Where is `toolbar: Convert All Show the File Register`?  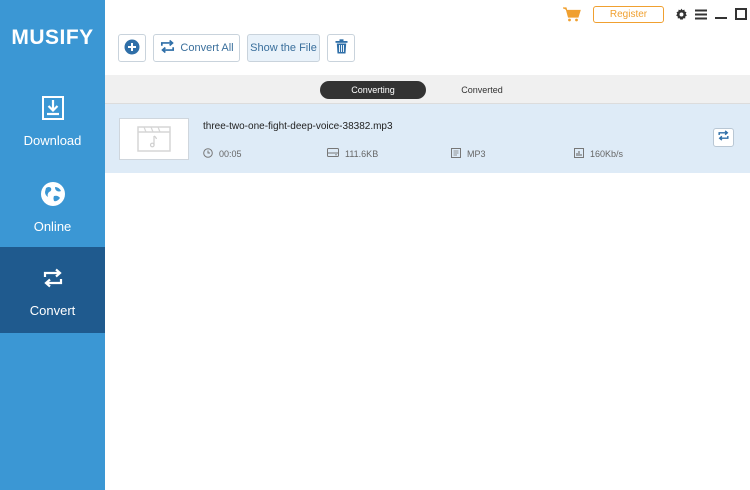
toolbar: Convert All Show the File Register is located at coordinates (427, 37).